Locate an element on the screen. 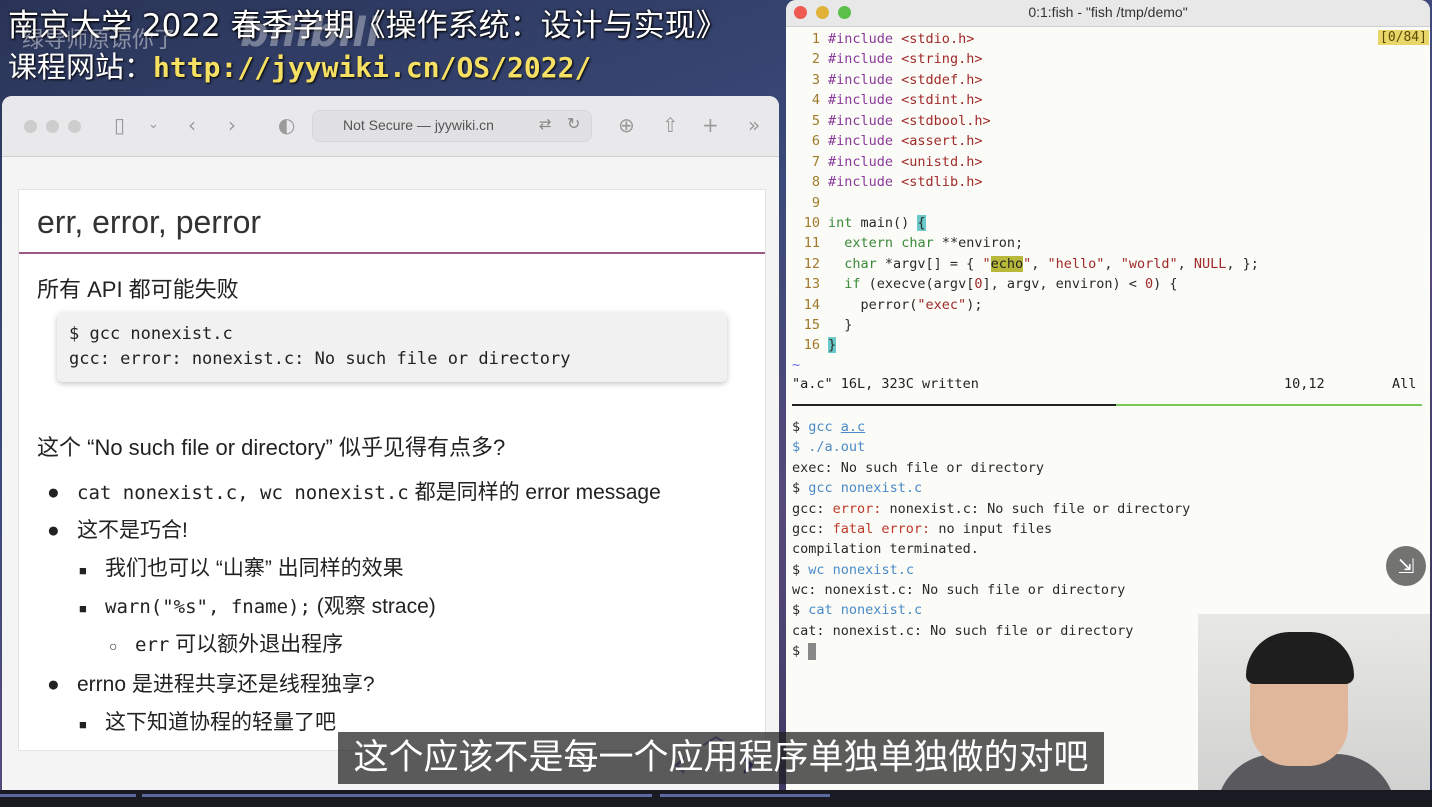 Image resolution: width=1432 pixels, height=807 pixels. translate-icon: ⇄ is located at coordinates (545, 124).